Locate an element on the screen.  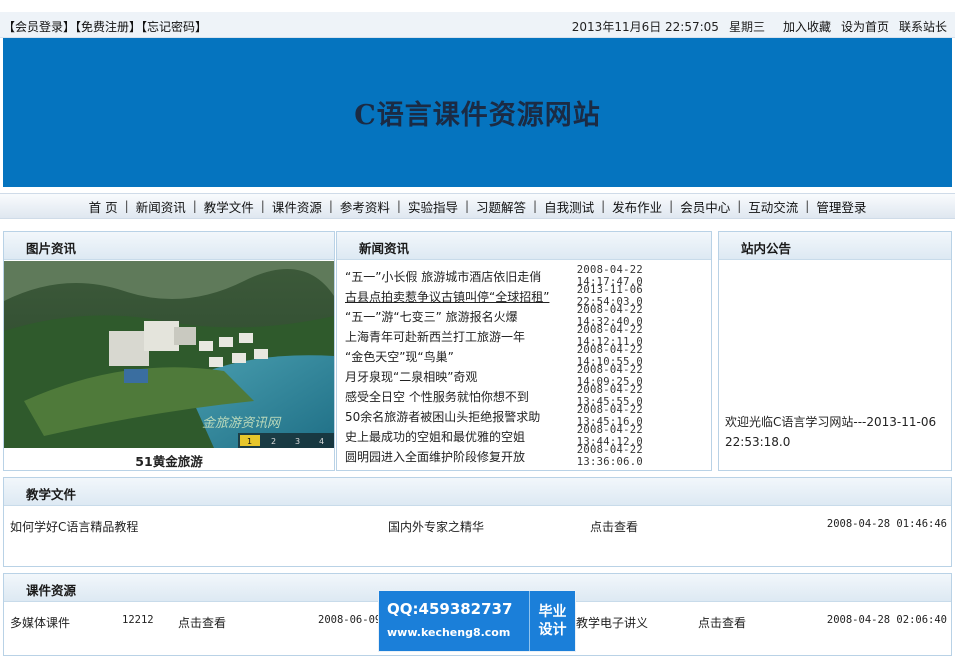
topbar-right: 2013年11月6日 22:57:05 星期三 加入收藏 设为首页 联系站长 is located at coordinates (759, 26).